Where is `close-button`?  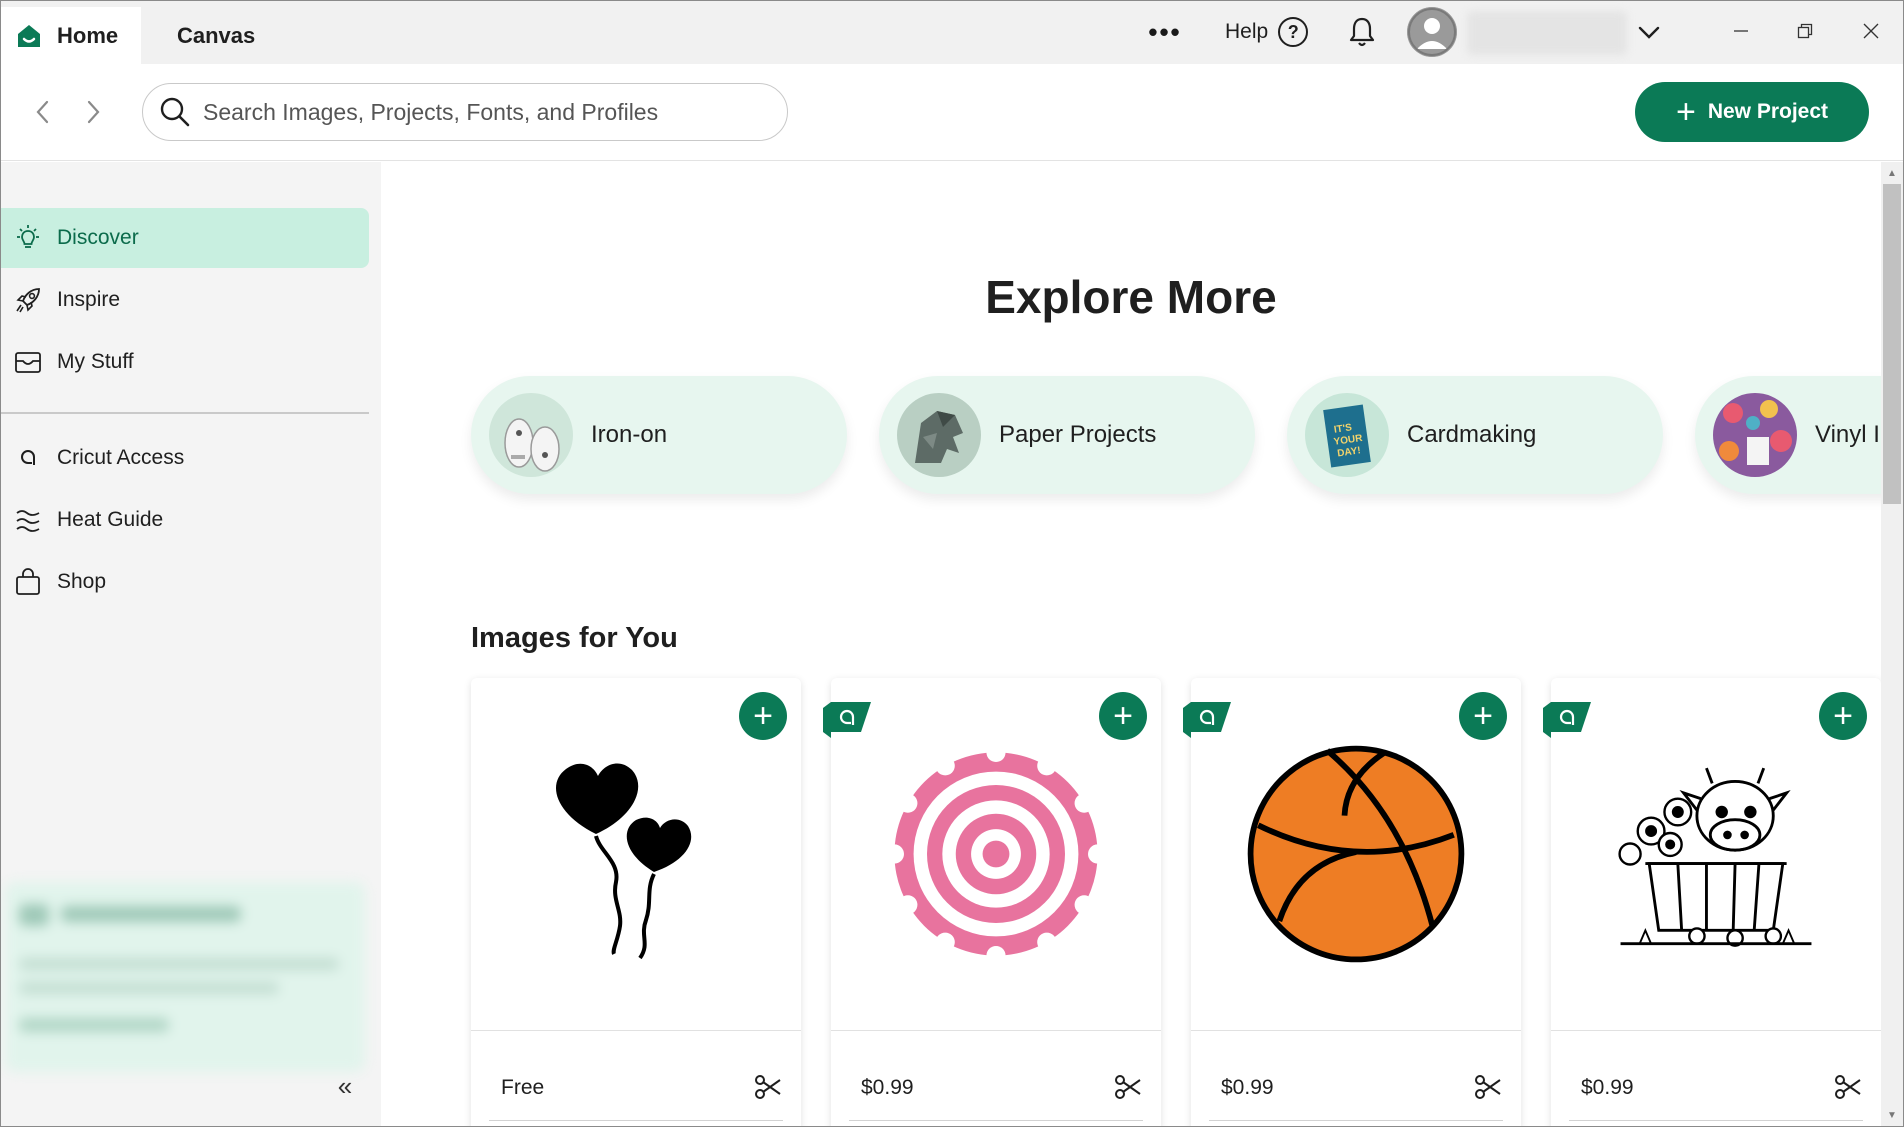
close-button is located at coordinates (1871, 31).